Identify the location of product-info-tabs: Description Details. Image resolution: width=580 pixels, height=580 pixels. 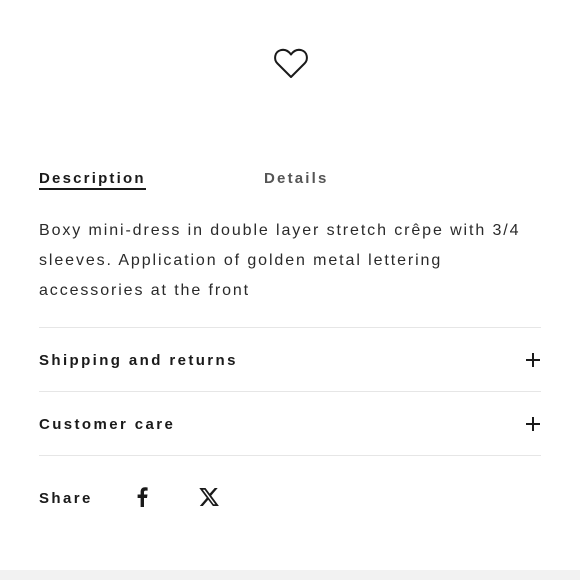
(290, 181).